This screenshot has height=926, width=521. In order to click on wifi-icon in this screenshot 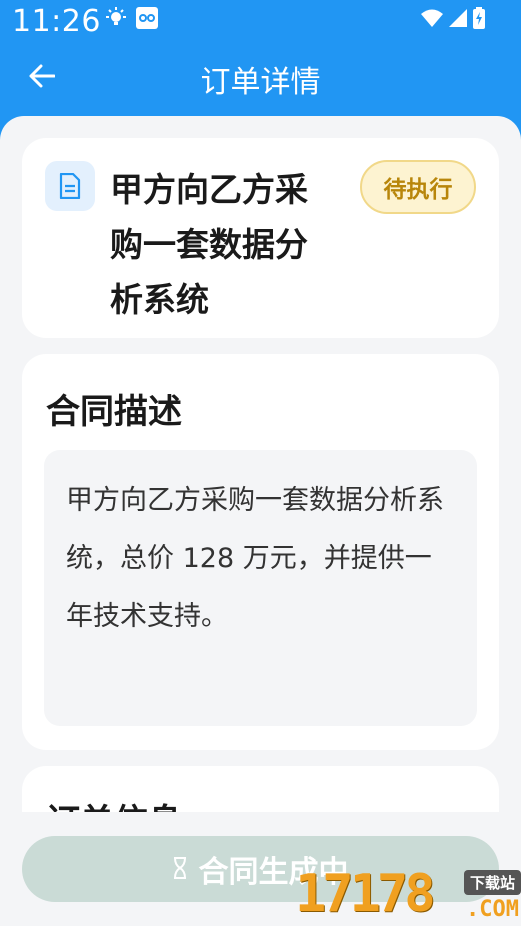, I will do `click(432, 20)`.